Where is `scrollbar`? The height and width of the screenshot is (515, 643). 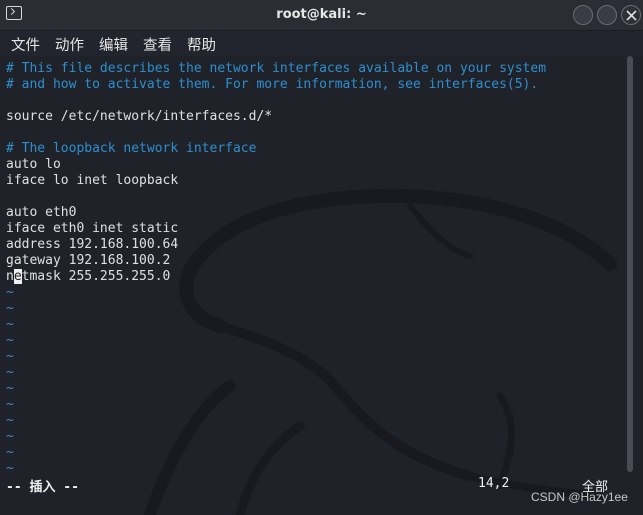
scrollbar is located at coordinates (630, 264).